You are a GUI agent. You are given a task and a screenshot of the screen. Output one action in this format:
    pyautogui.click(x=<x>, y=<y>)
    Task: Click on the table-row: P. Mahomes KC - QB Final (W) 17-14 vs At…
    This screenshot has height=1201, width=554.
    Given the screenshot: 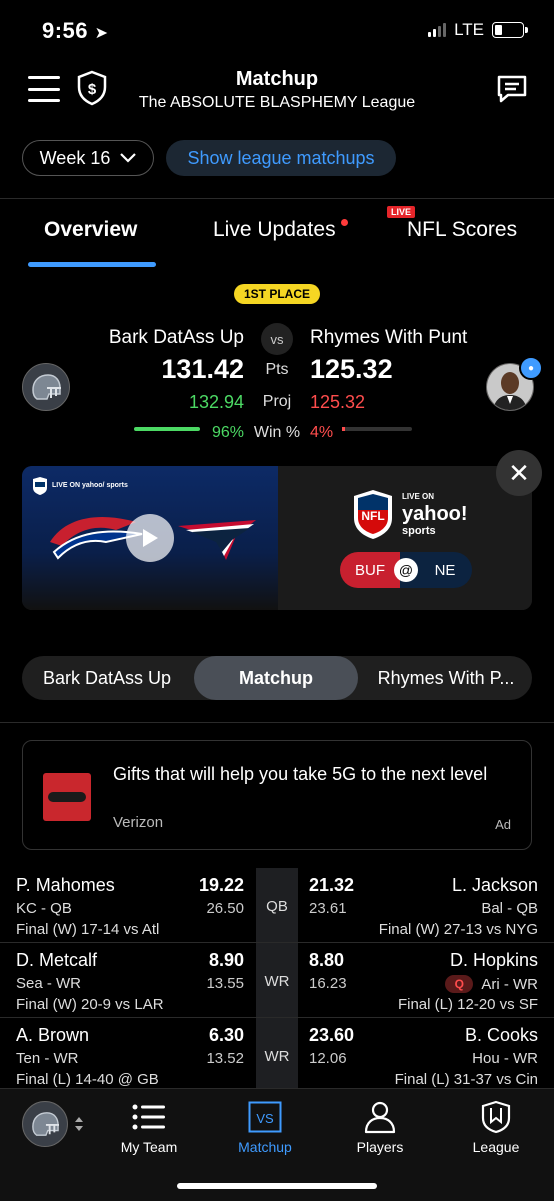 What is the action you would take?
    pyautogui.click(x=277, y=905)
    